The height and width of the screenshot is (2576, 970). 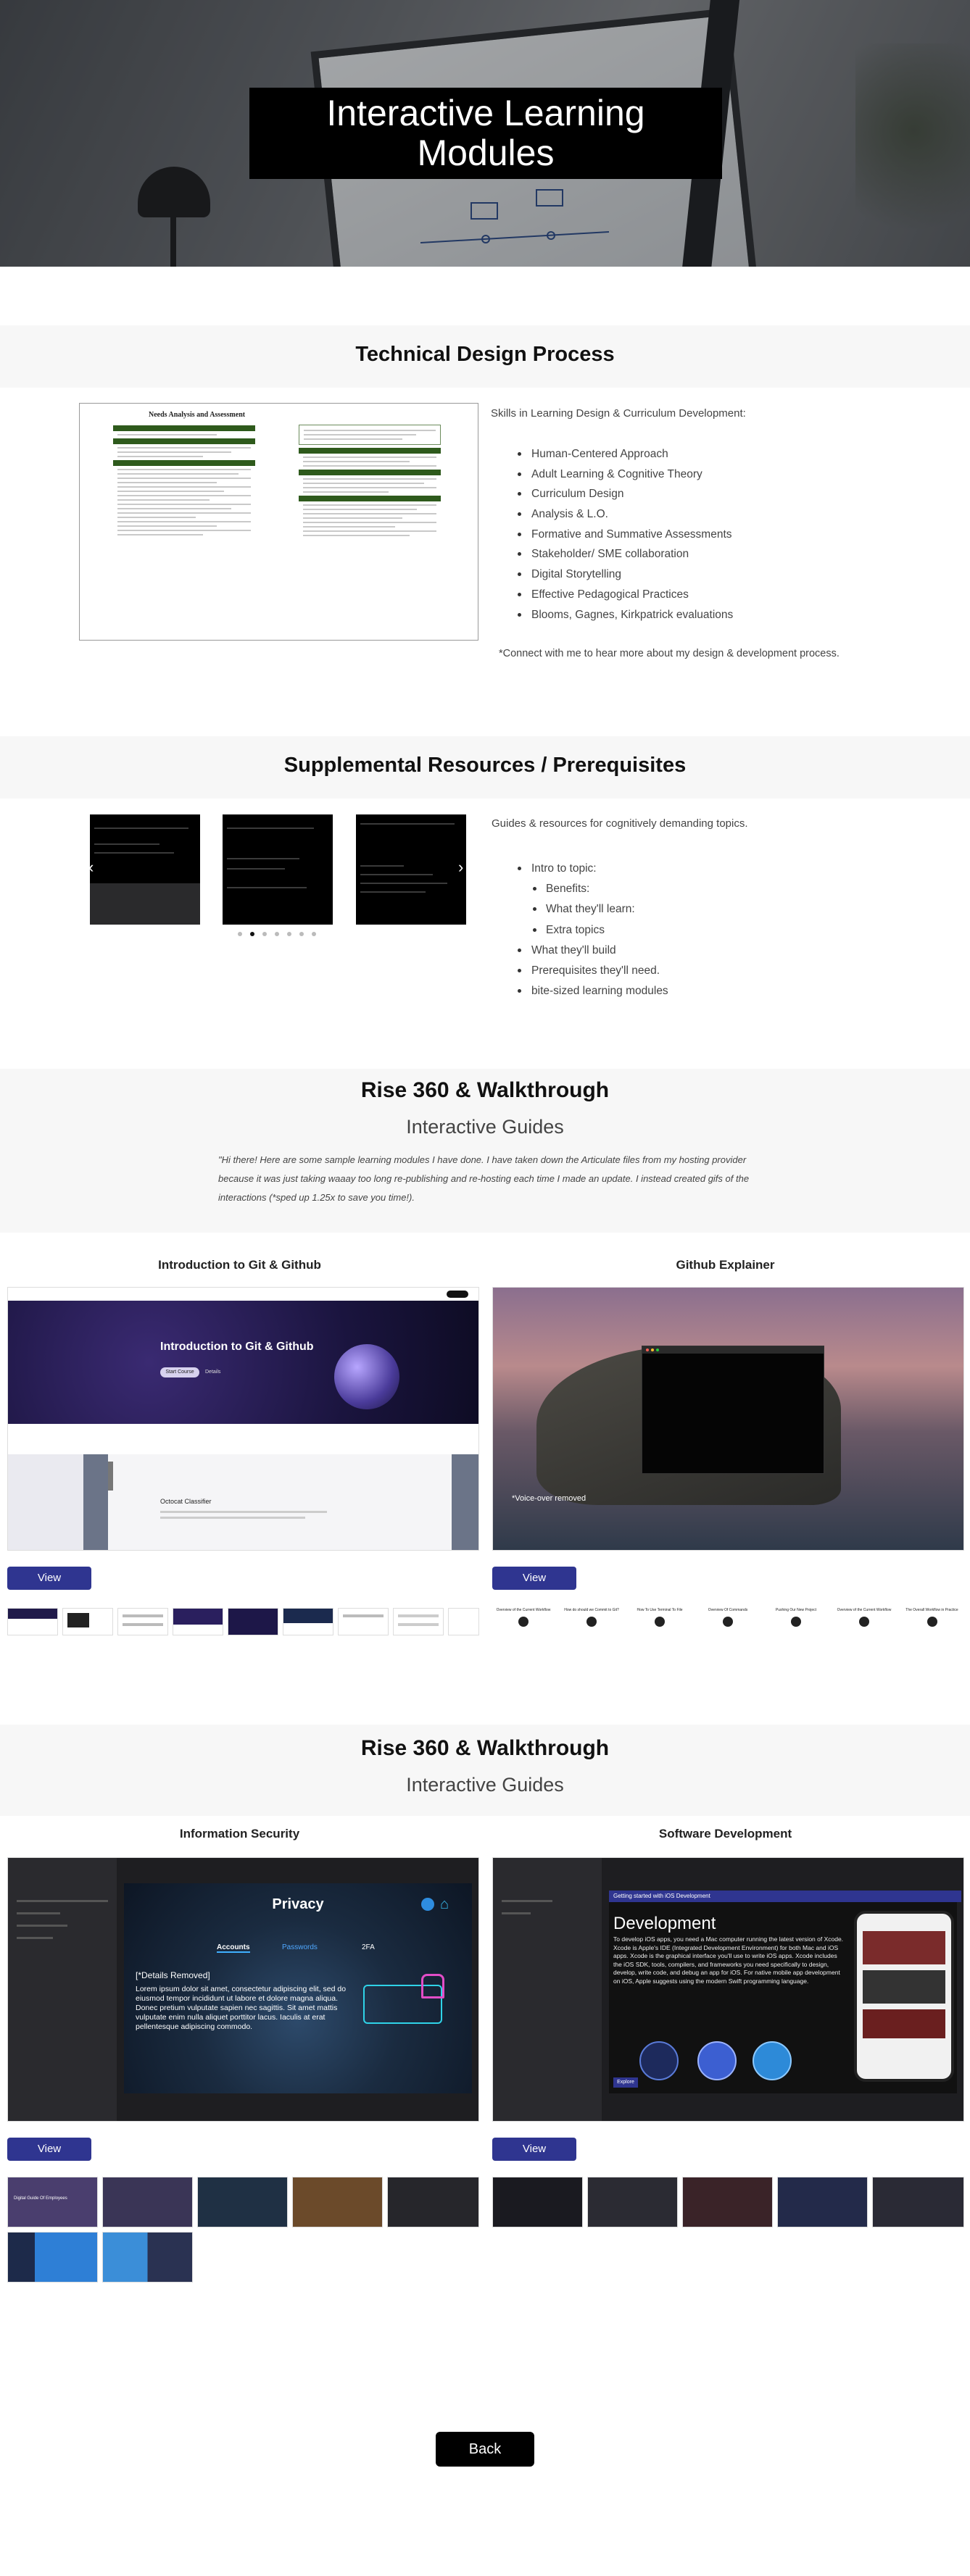 I want to click on hero-banner: Interactive Learning Modules, so click(x=485, y=133).